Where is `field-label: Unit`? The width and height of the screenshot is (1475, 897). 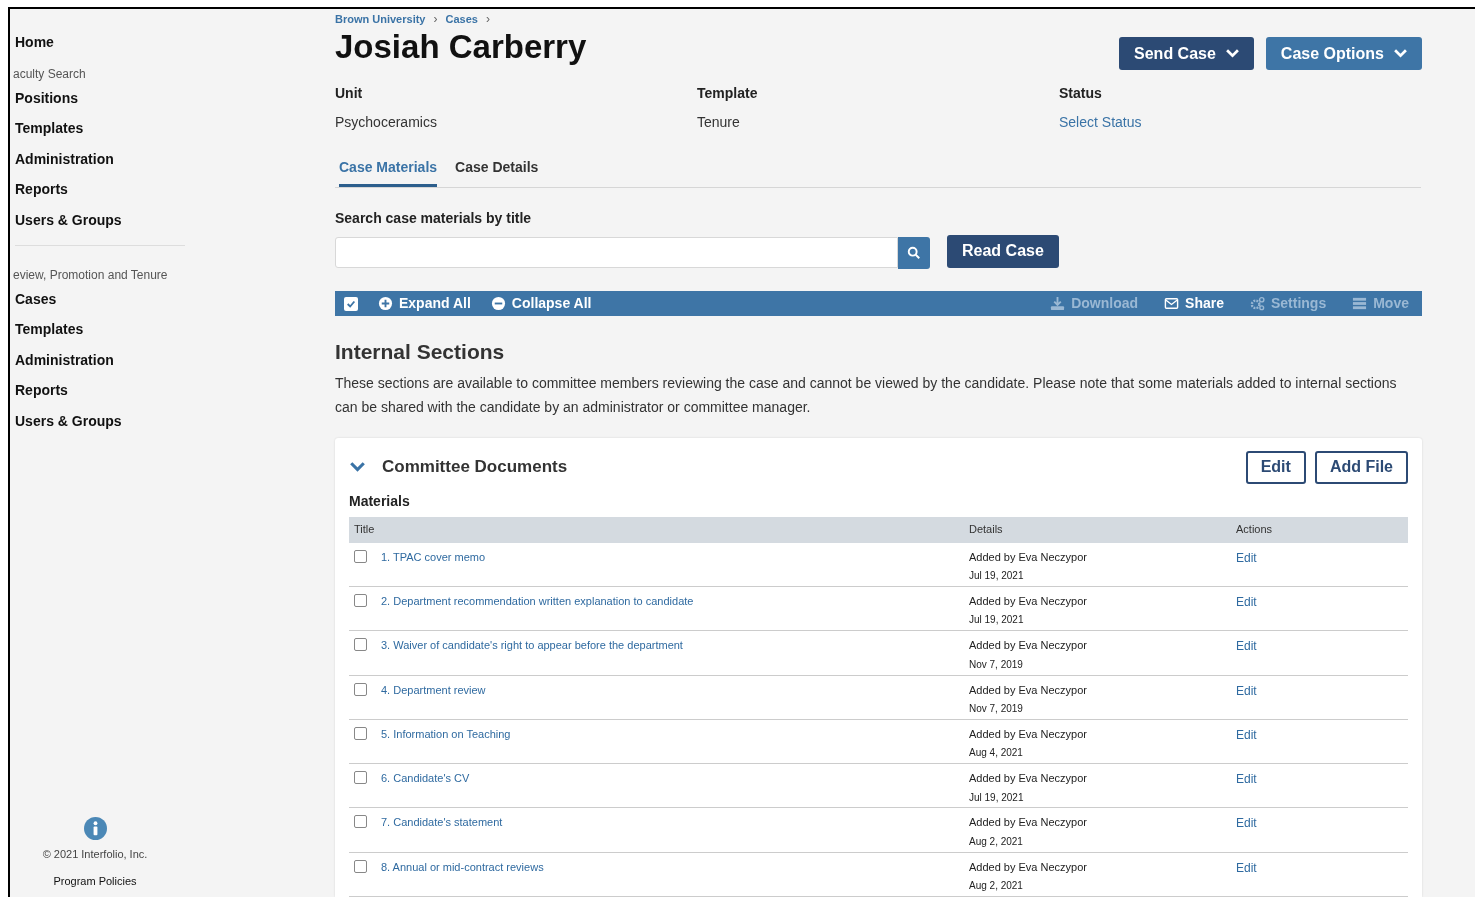 field-label: Unit is located at coordinates (349, 93).